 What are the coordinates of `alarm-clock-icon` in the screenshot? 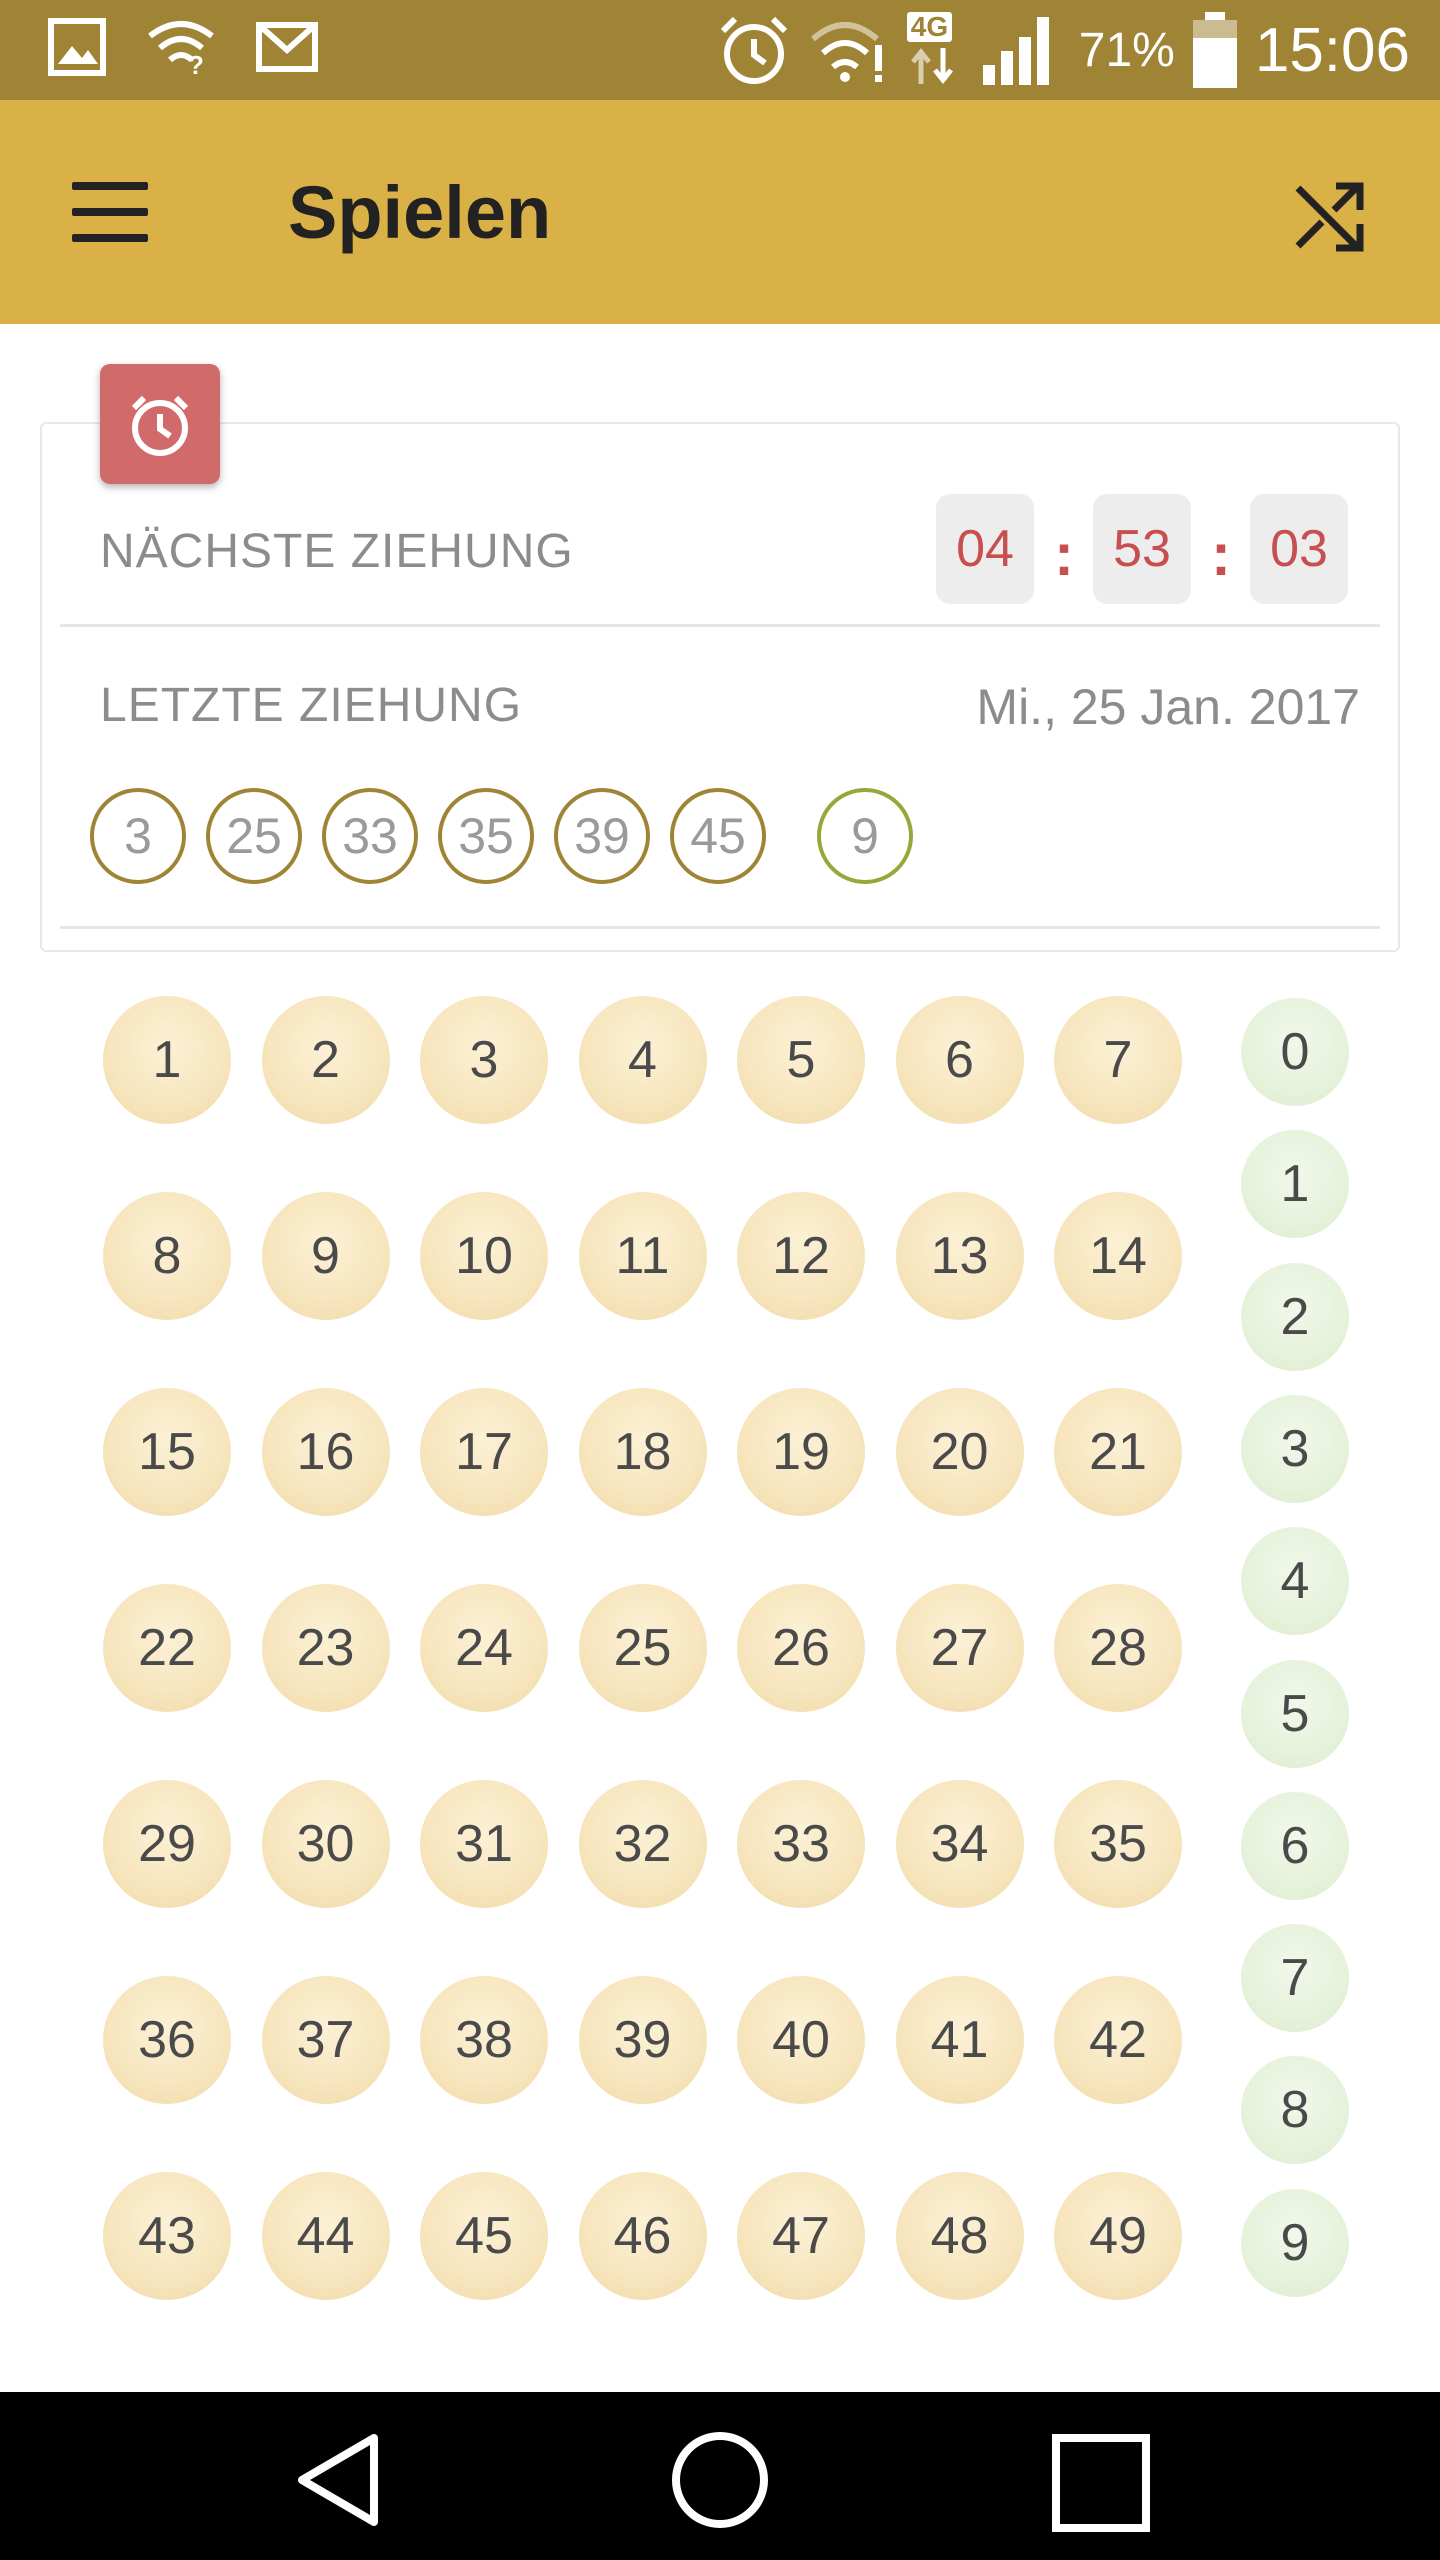 It's located at (160, 425).